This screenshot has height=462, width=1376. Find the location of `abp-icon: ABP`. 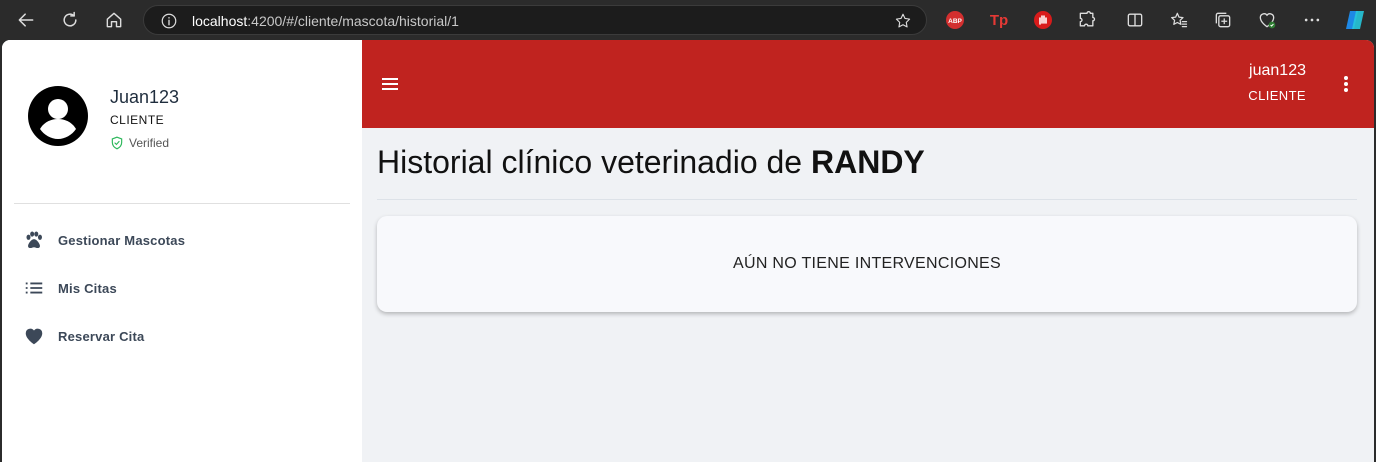

abp-icon: ABP is located at coordinates (955, 20).